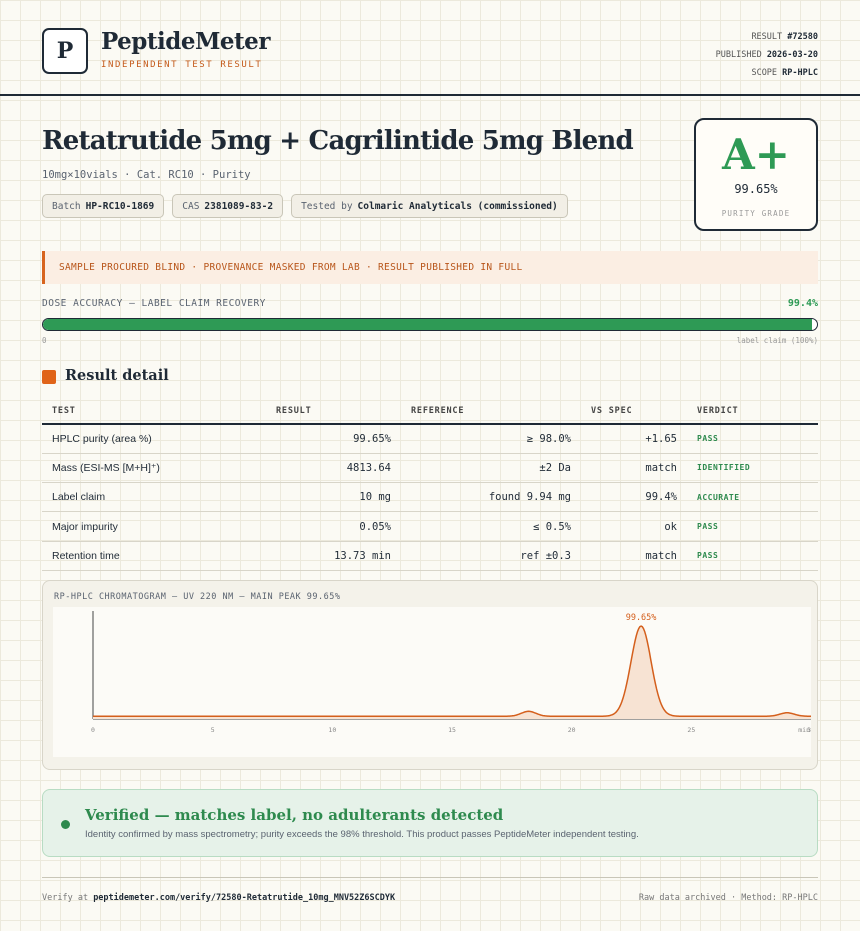 This screenshot has height=931, width=860. Describe the element at coordinates (491, 468) in the screenshot. I see `test-reference: ±2 Da` at that location.